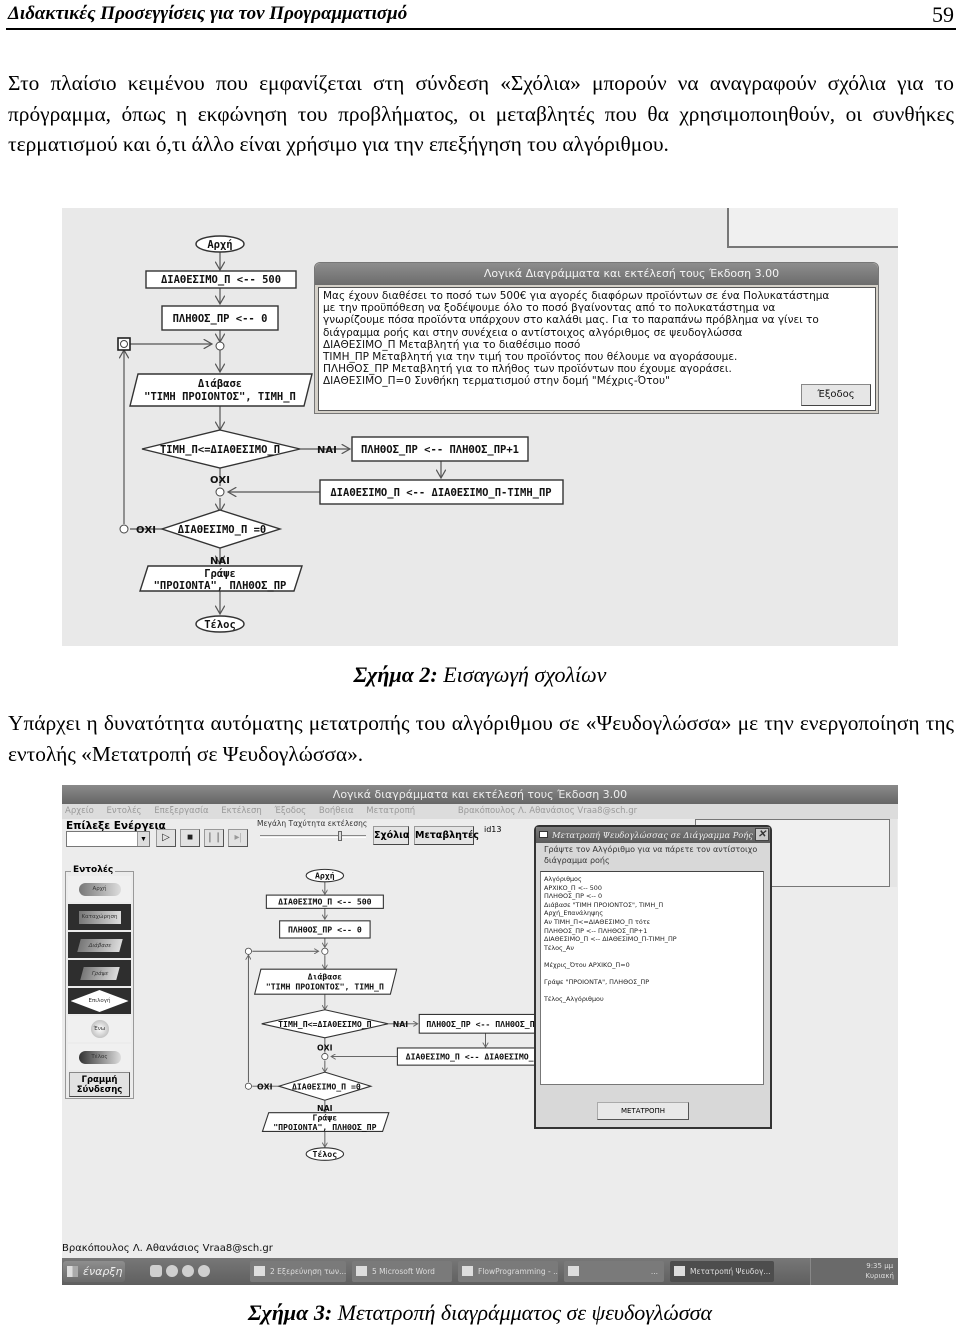 The width and height of the screenshot is (960, 1333). Describe the element at coordinates (559, 947) in the screenshot. I see `code-line: Τέλος_Αν` at that location.